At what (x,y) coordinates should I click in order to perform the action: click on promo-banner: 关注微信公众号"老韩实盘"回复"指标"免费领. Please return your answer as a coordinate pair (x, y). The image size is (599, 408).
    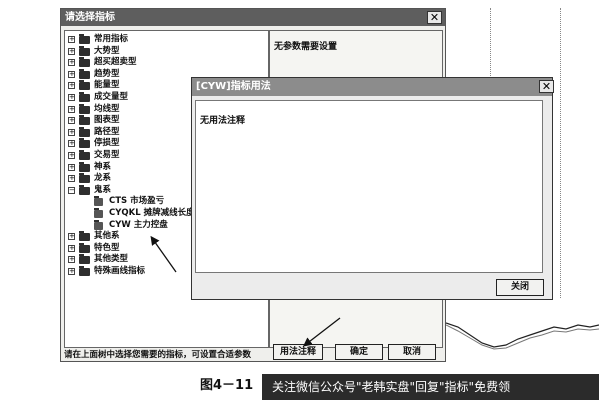
    Looking at the image, I should click on (430, 387).